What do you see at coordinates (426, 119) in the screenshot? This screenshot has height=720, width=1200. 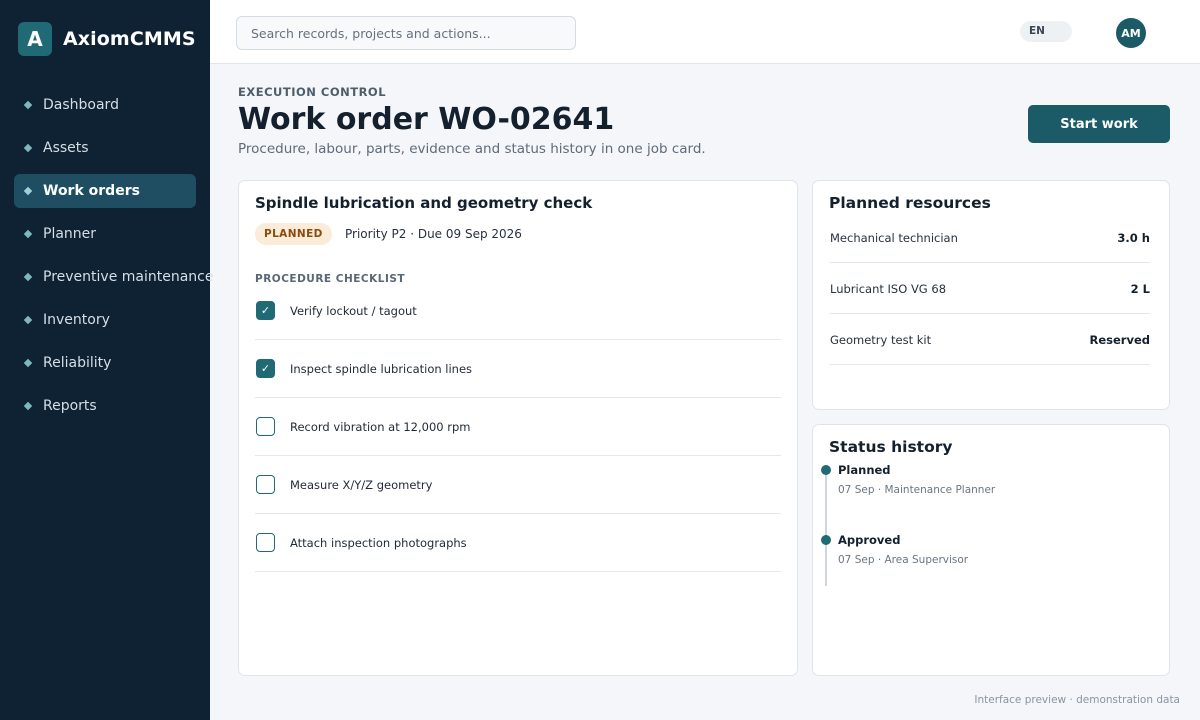 I see `page-title: Work order WO-02641` at bounding box center [426, 119].